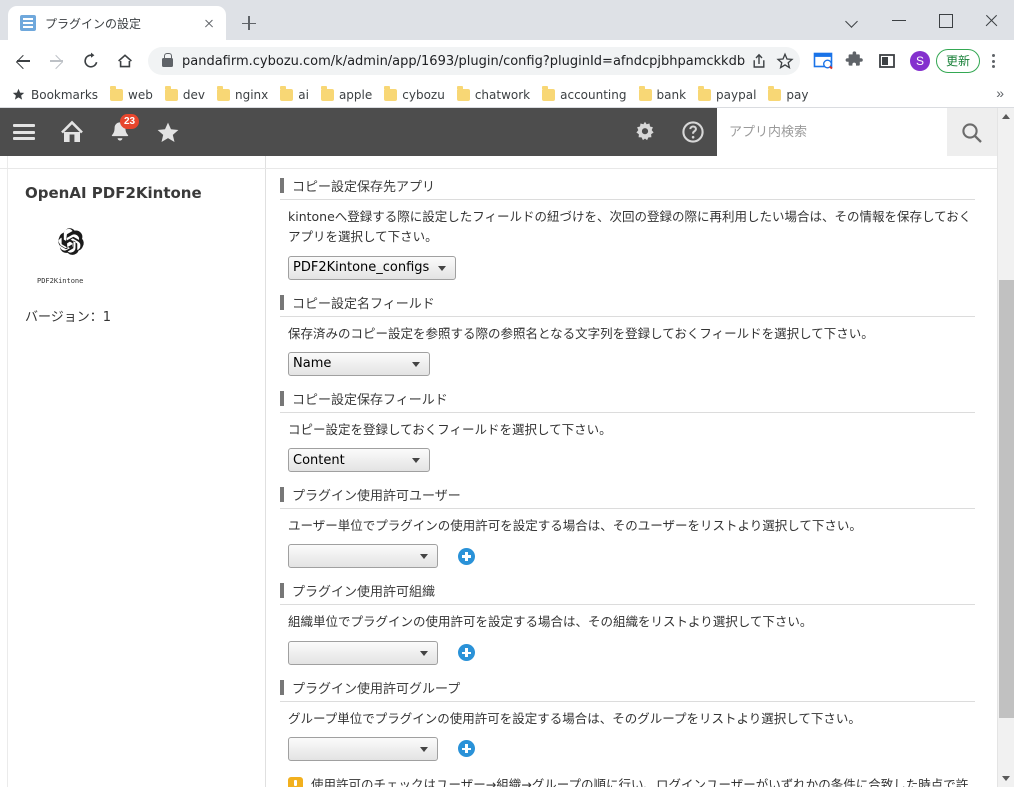 This screenshot has height=787, width=1014. What do you see at coordinates (193, 94) in the screenshot?
I see `bookmark-label: dev` at bounding box center [193, 94].